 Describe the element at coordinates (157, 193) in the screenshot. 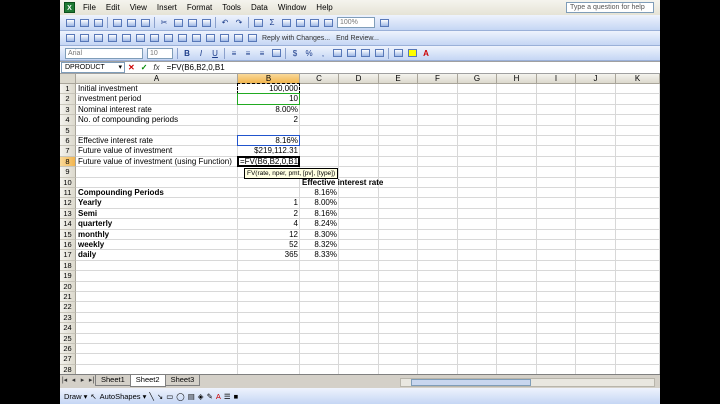

I see `cell-a11: Compounding Periods` at that location.